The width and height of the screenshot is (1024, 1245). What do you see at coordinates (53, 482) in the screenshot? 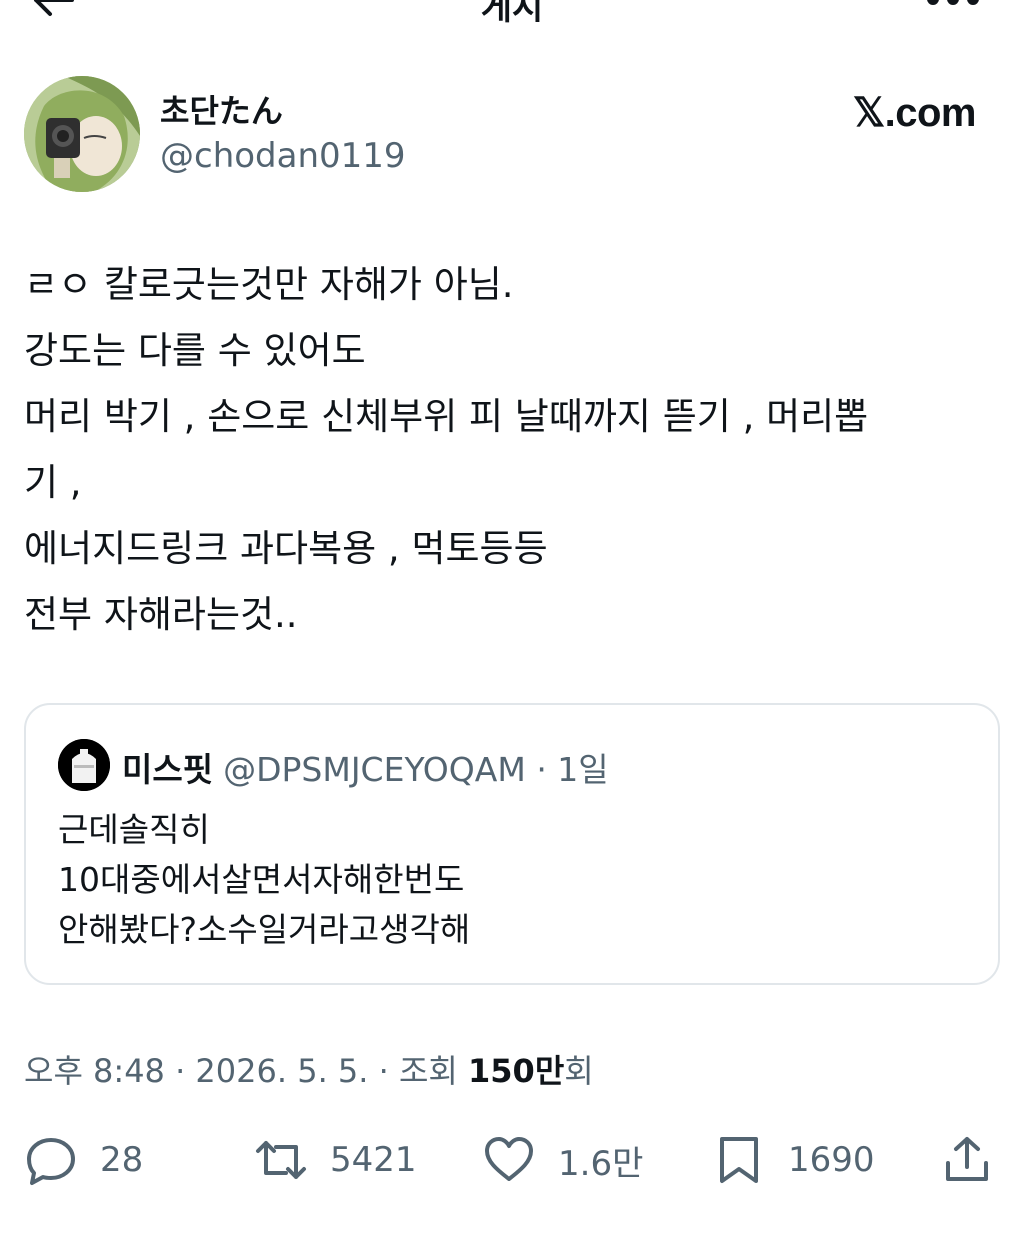
I see `tweet-line: 기 ,` at bounding box center [53, 482].